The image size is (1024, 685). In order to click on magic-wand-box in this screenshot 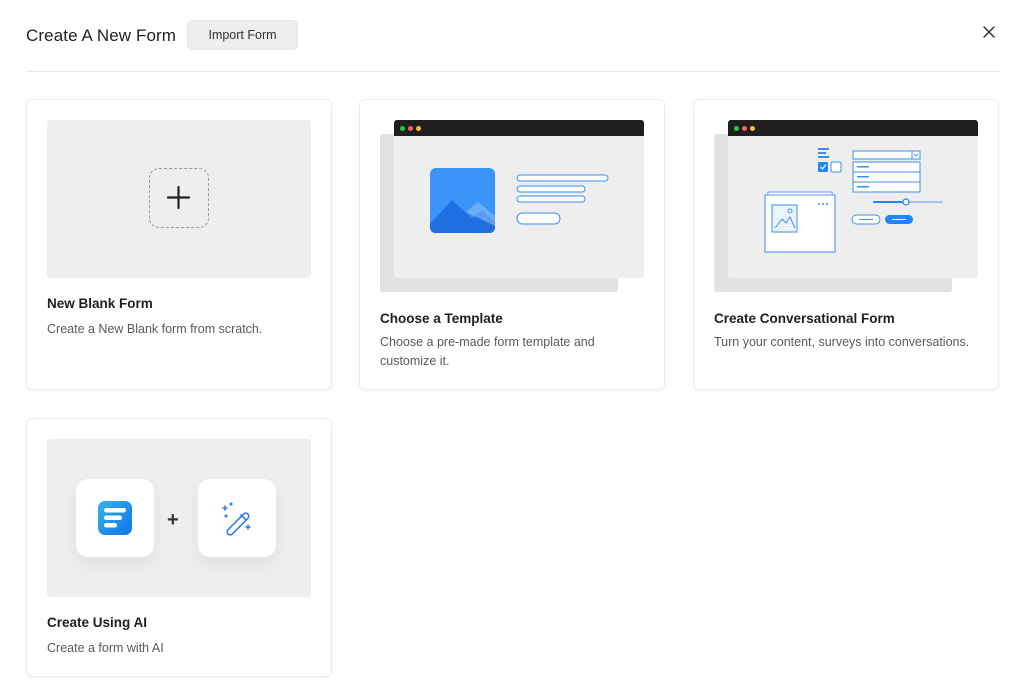, I will do `click(237, 518)`.